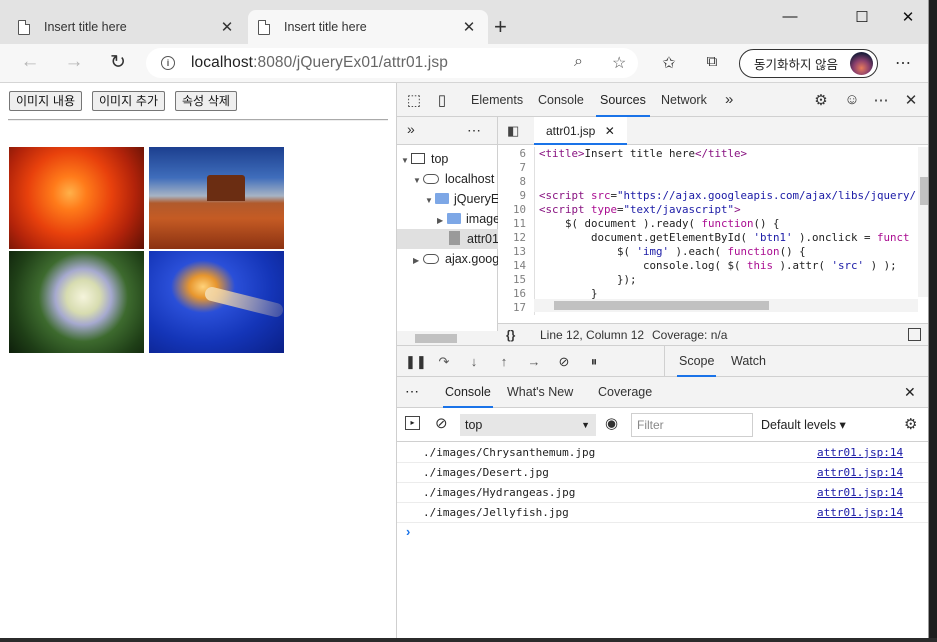 This screenshot has width=937, height=642. I want to click on tab-elements: Elements, so click(497, 100).